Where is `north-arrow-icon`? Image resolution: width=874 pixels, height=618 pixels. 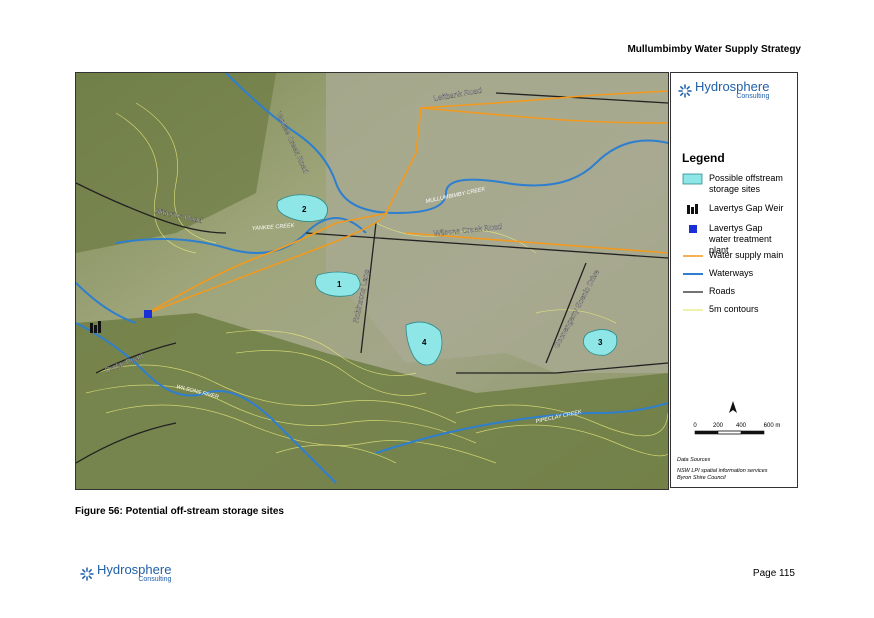
north-arrow-icon is located at coordinates (733, 407).